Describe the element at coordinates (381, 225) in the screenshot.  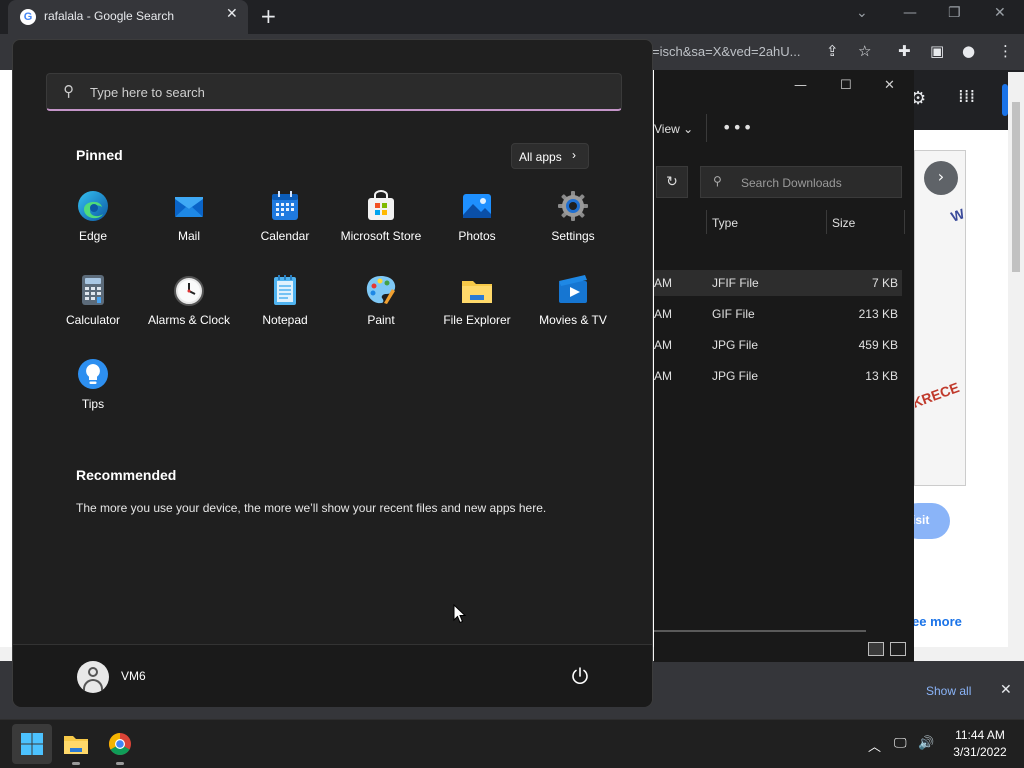
I see `pinned-app-microsoft-store: Microsoft Store` at that location.